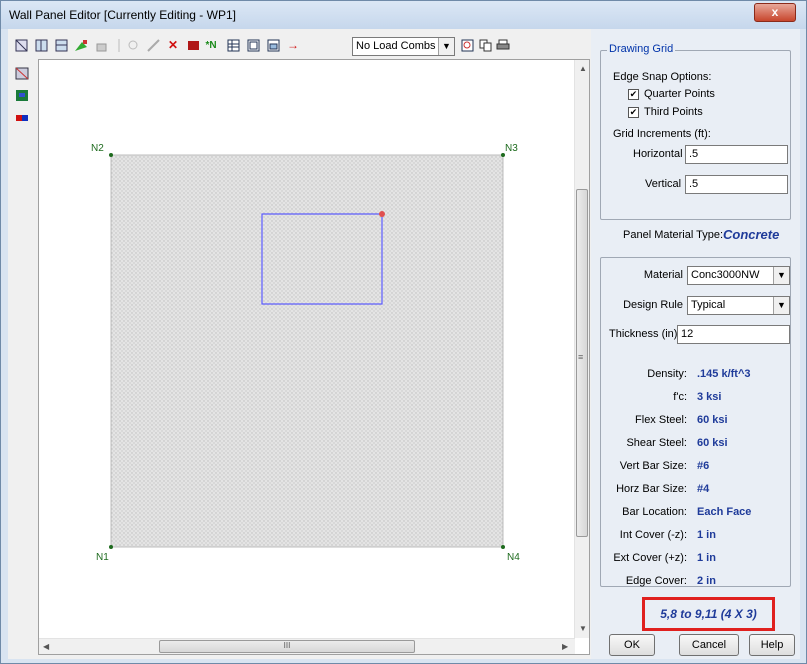 This screenshot has width=807, height=664. Describe the element at coordinates (712, 420) in the screenshot. I see `flex-steel-value: 60 ksi` at that location.